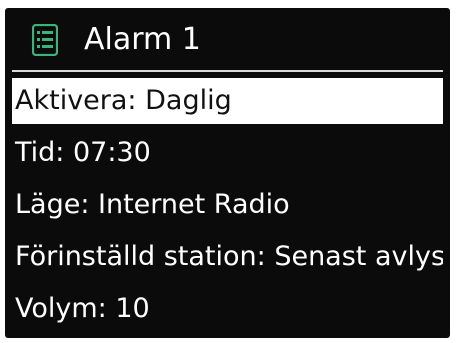  Describe the element at coordinates (227, 257) in the screenshot. I see `menu-item-preset-station: Förinställd station: Senast avlyssnad` at that location.